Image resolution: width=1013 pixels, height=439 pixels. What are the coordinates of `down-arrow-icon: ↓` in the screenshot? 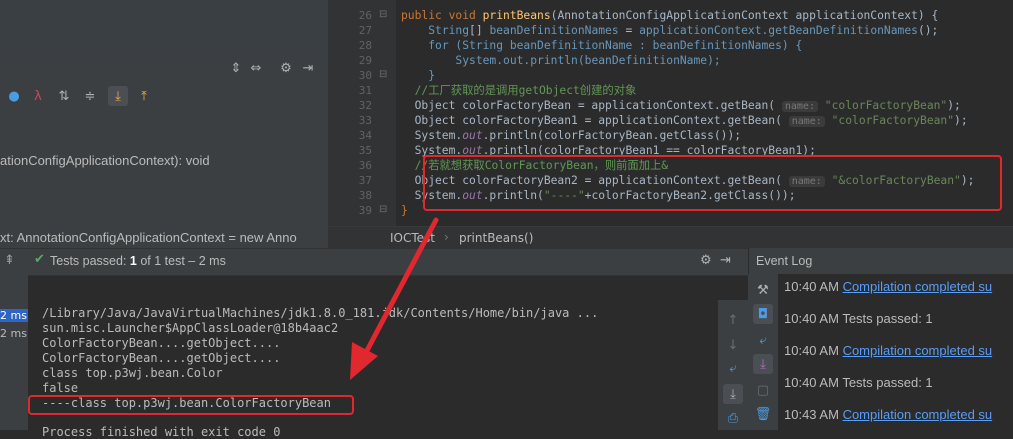 It's located at (733, 345).